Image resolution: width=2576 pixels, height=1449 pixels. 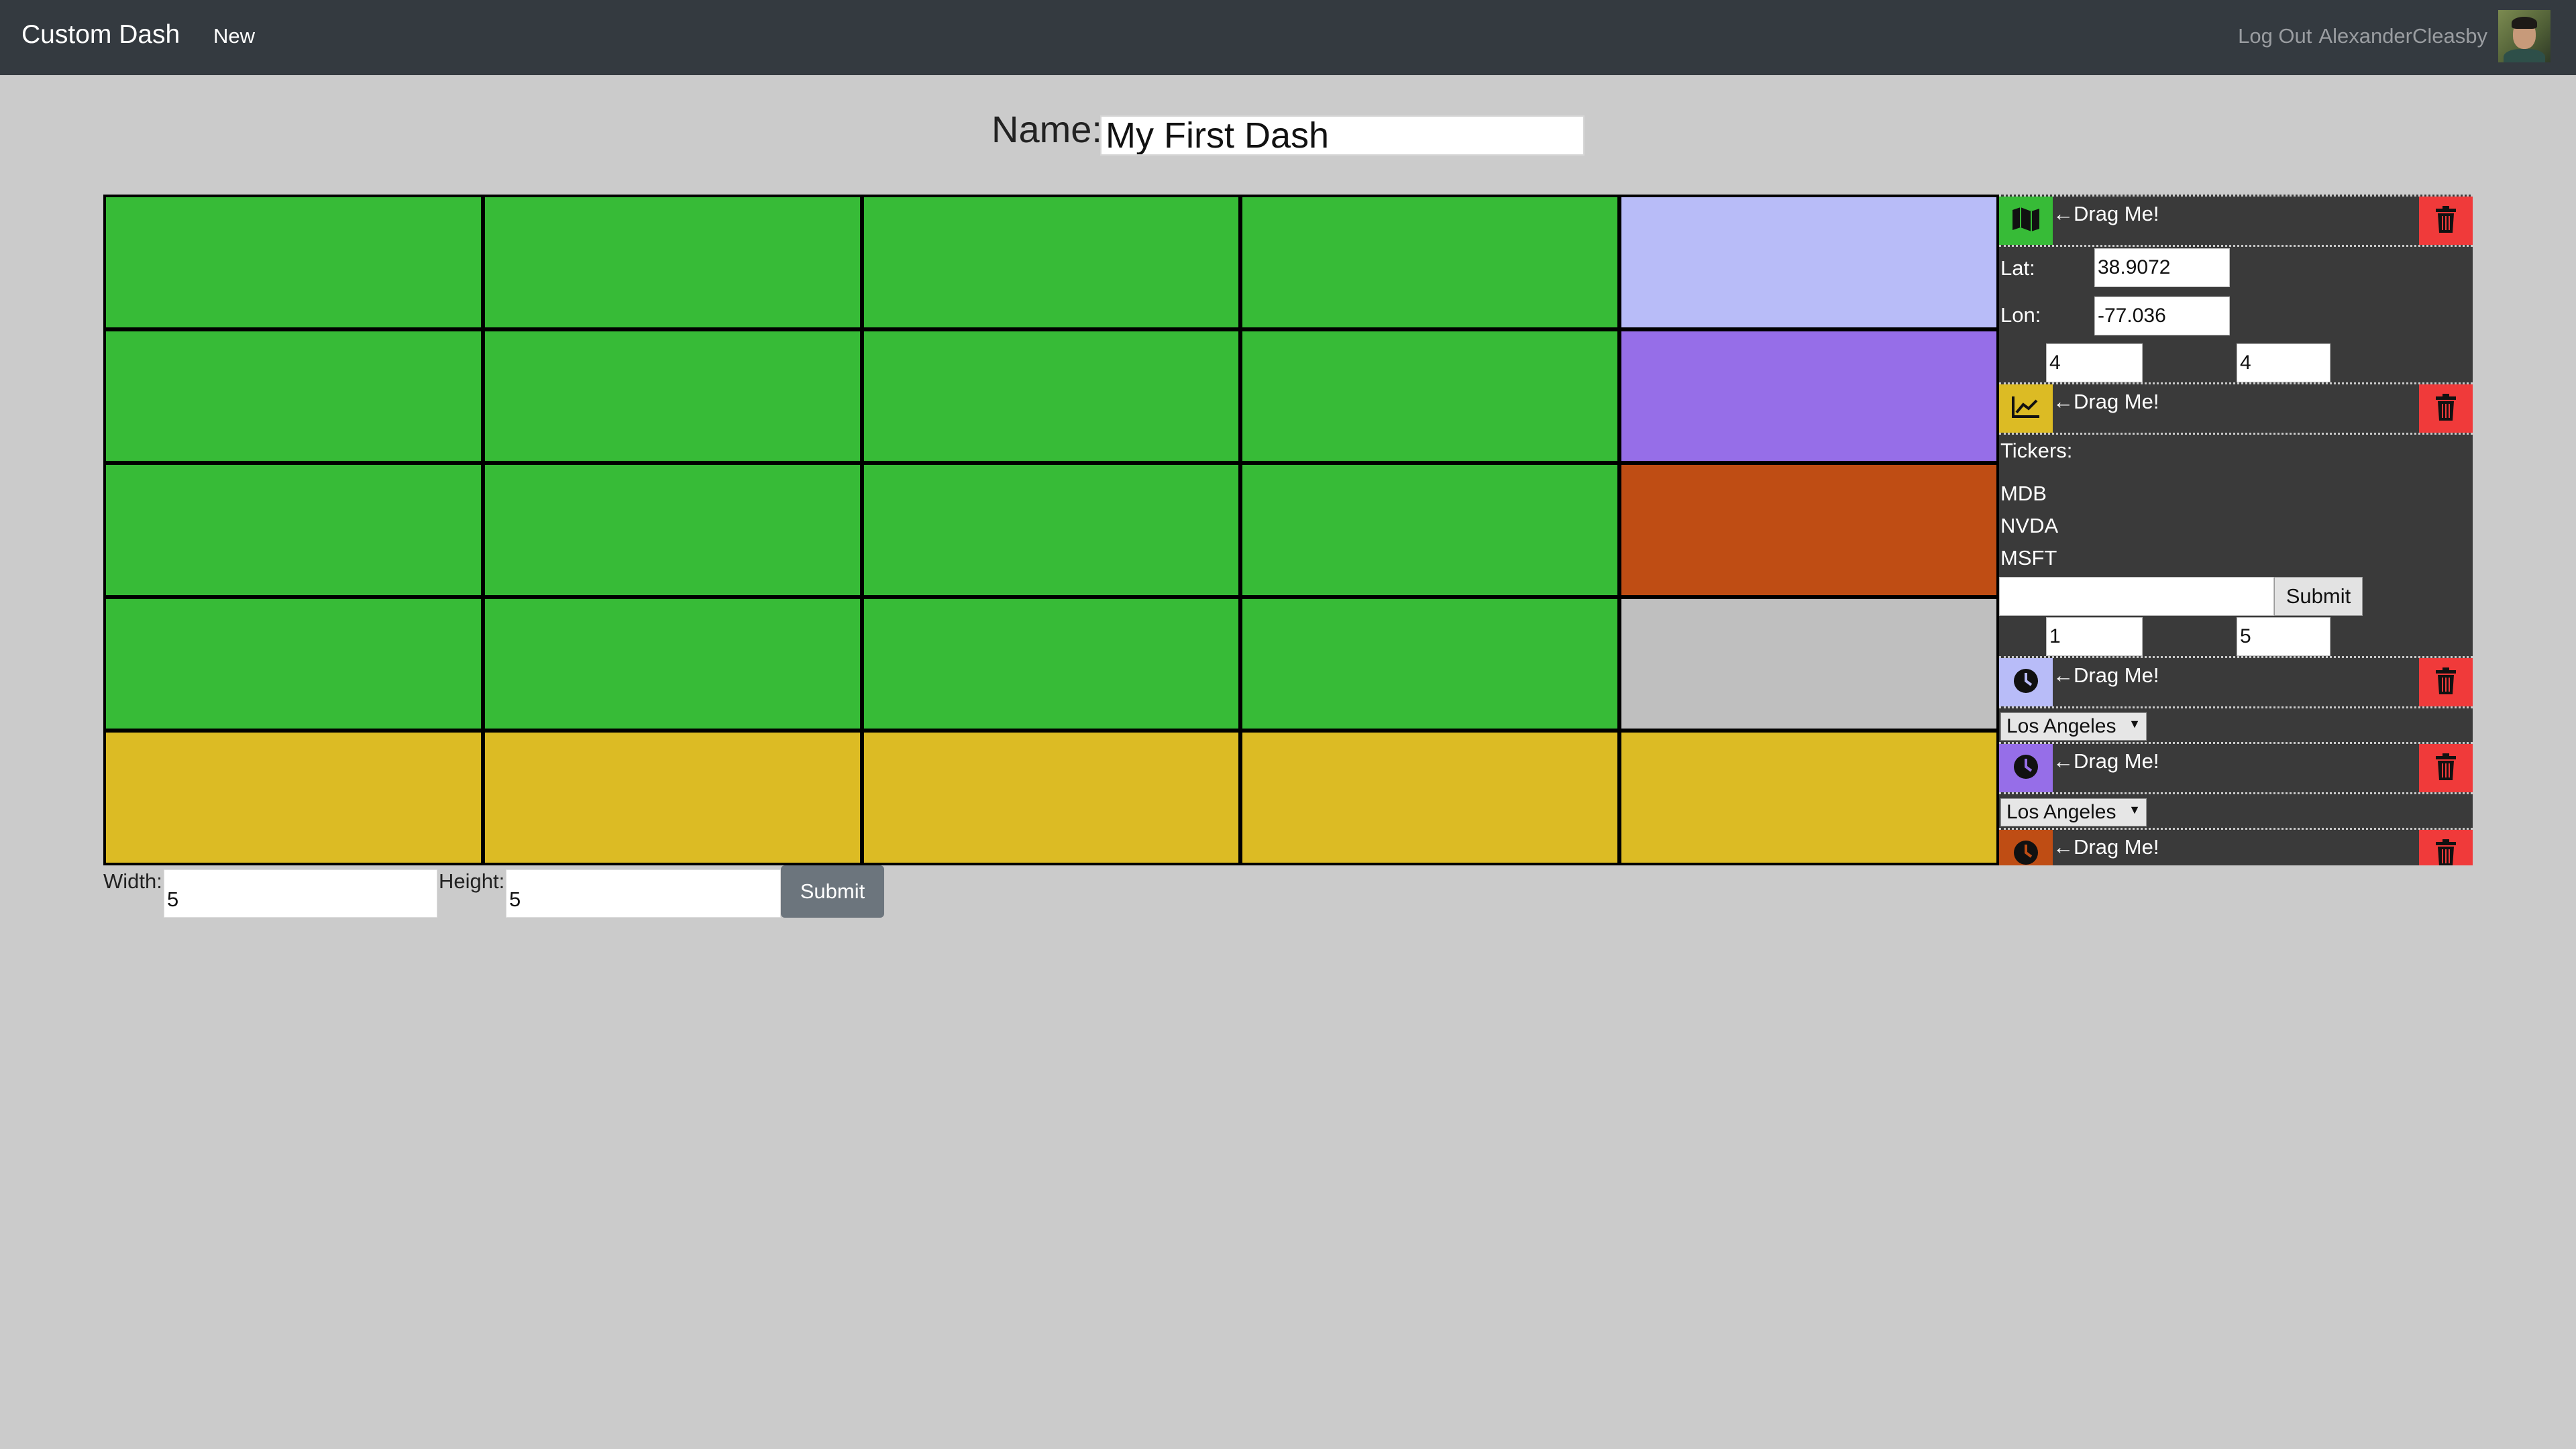 I want to click on lon-label: Lon:, so click(x=2020, y=315).